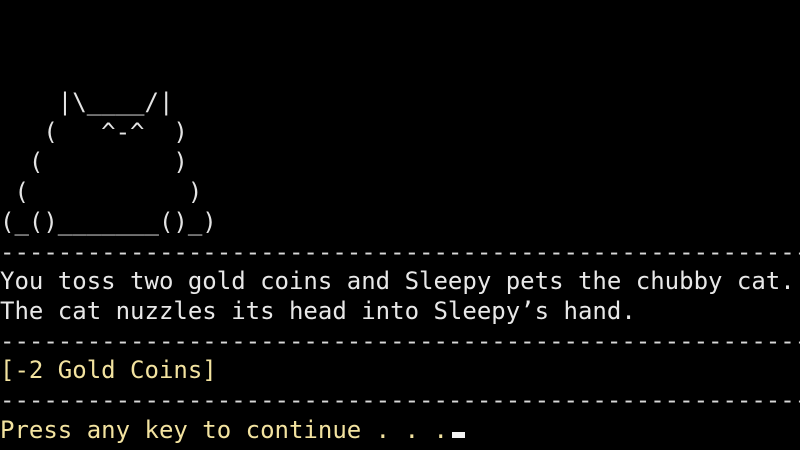 The image size is (800, 450). Describe the element at coordinates (224, 430) in the screenshot. I see `continue-prompt: Press any key to continue . . .` at that location.